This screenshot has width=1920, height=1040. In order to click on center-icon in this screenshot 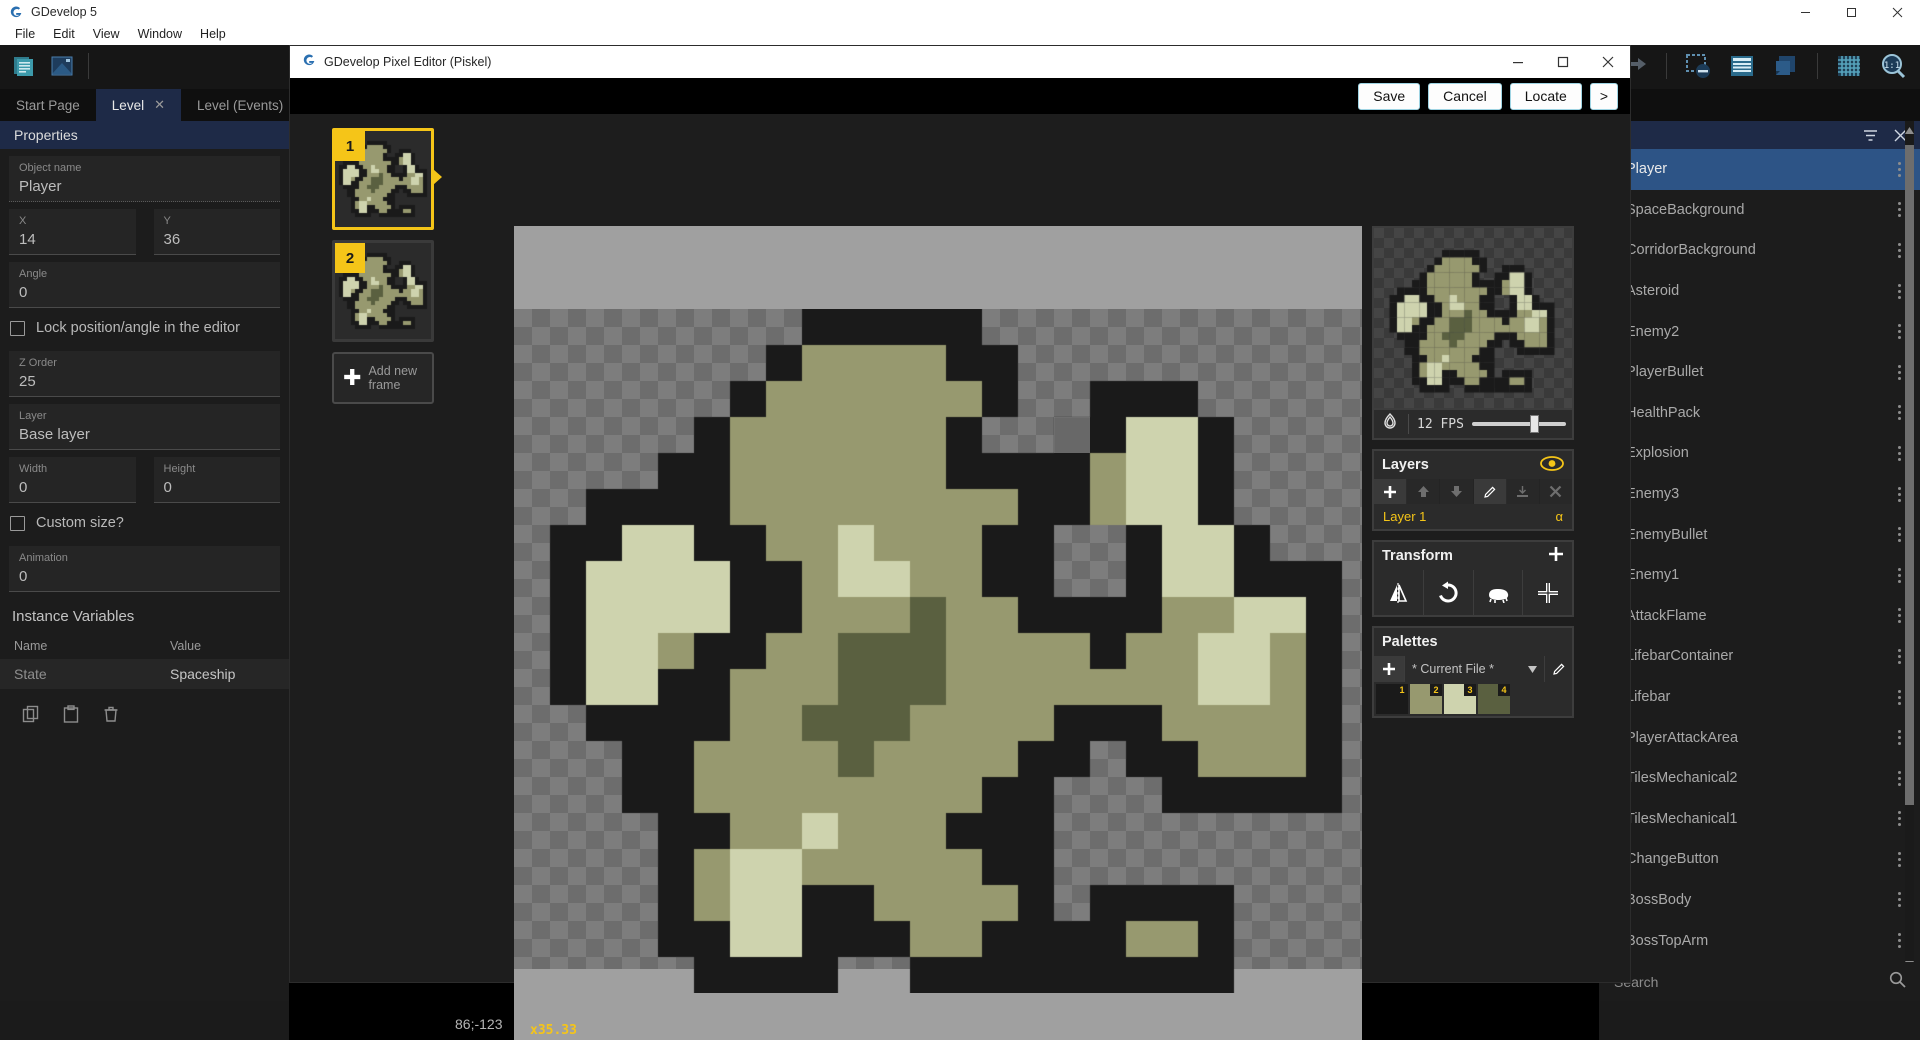, I will do `click(1547, 592)`.